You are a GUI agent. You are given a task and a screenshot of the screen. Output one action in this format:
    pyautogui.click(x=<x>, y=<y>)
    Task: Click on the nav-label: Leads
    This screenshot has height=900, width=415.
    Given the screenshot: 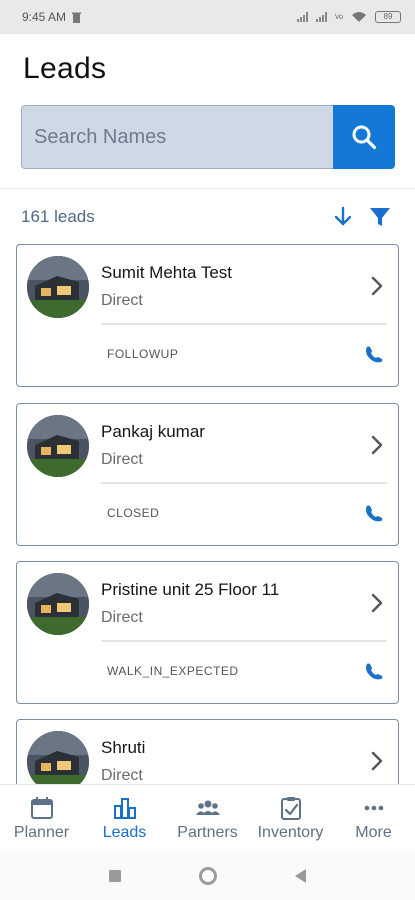 What is the action you would take?
    pyautogui.click(x=124, y=832)
    